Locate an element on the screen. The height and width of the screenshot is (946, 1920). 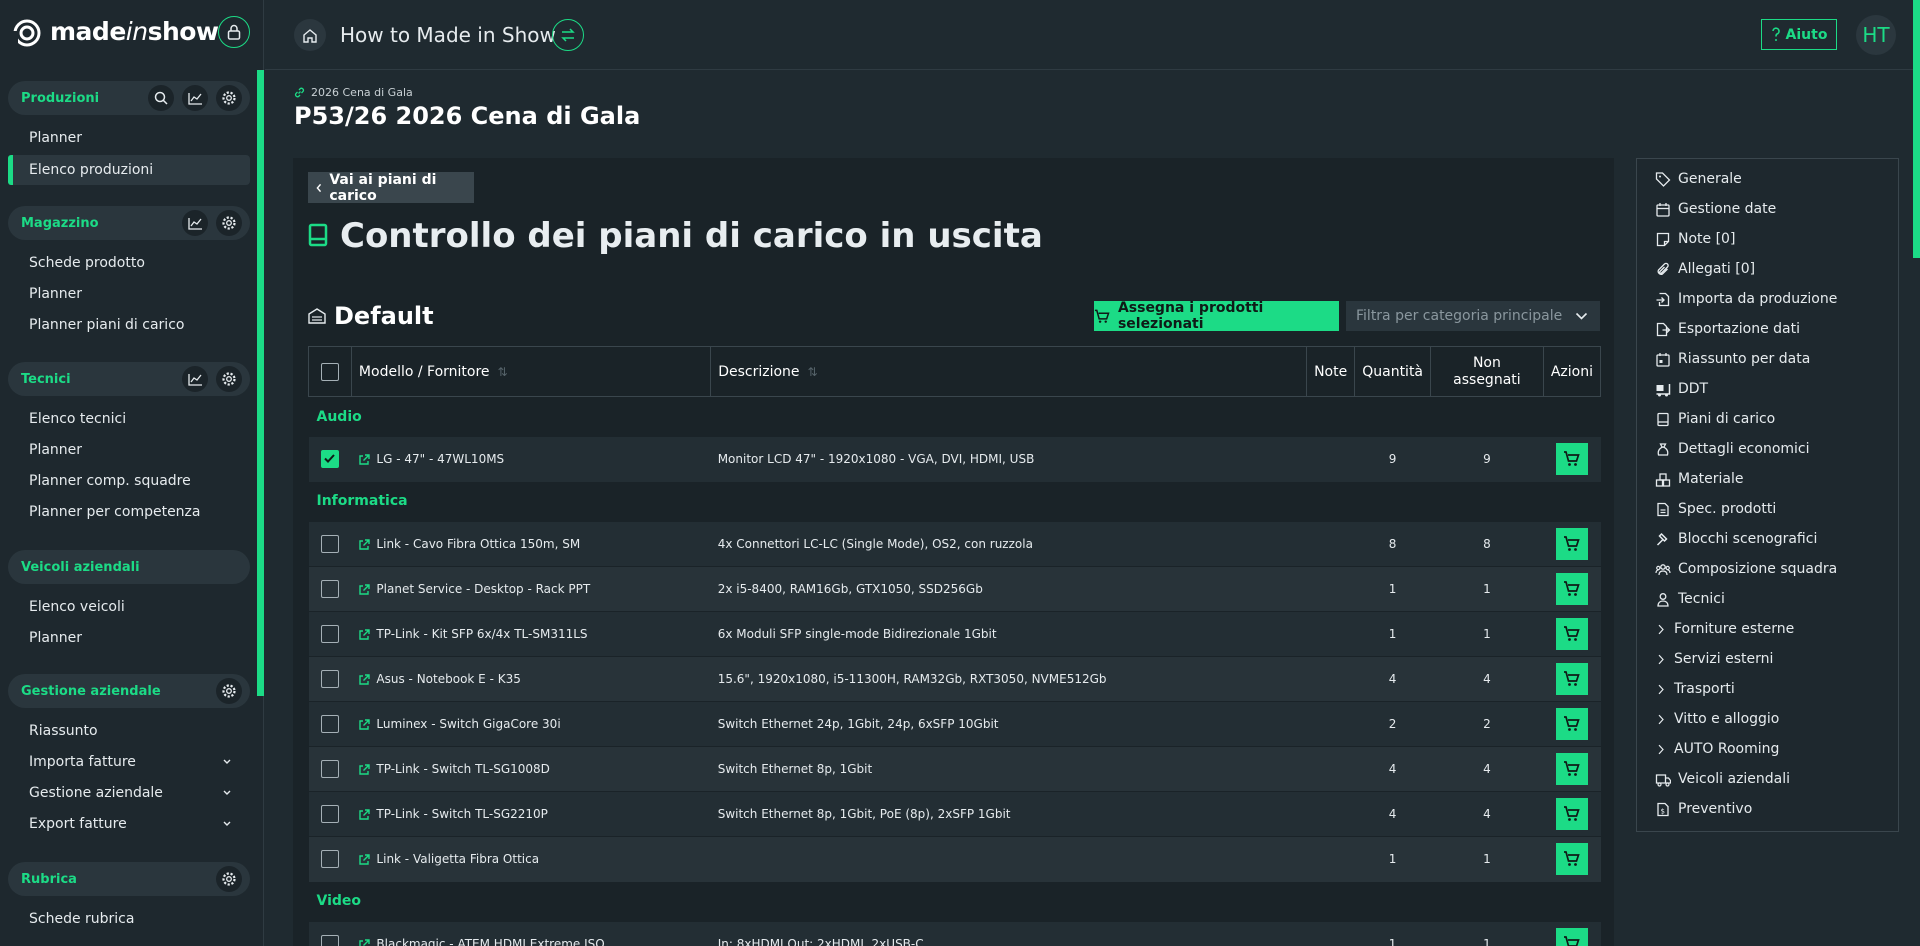
sidebar-scrollbar is located at coordinates (260, 383).